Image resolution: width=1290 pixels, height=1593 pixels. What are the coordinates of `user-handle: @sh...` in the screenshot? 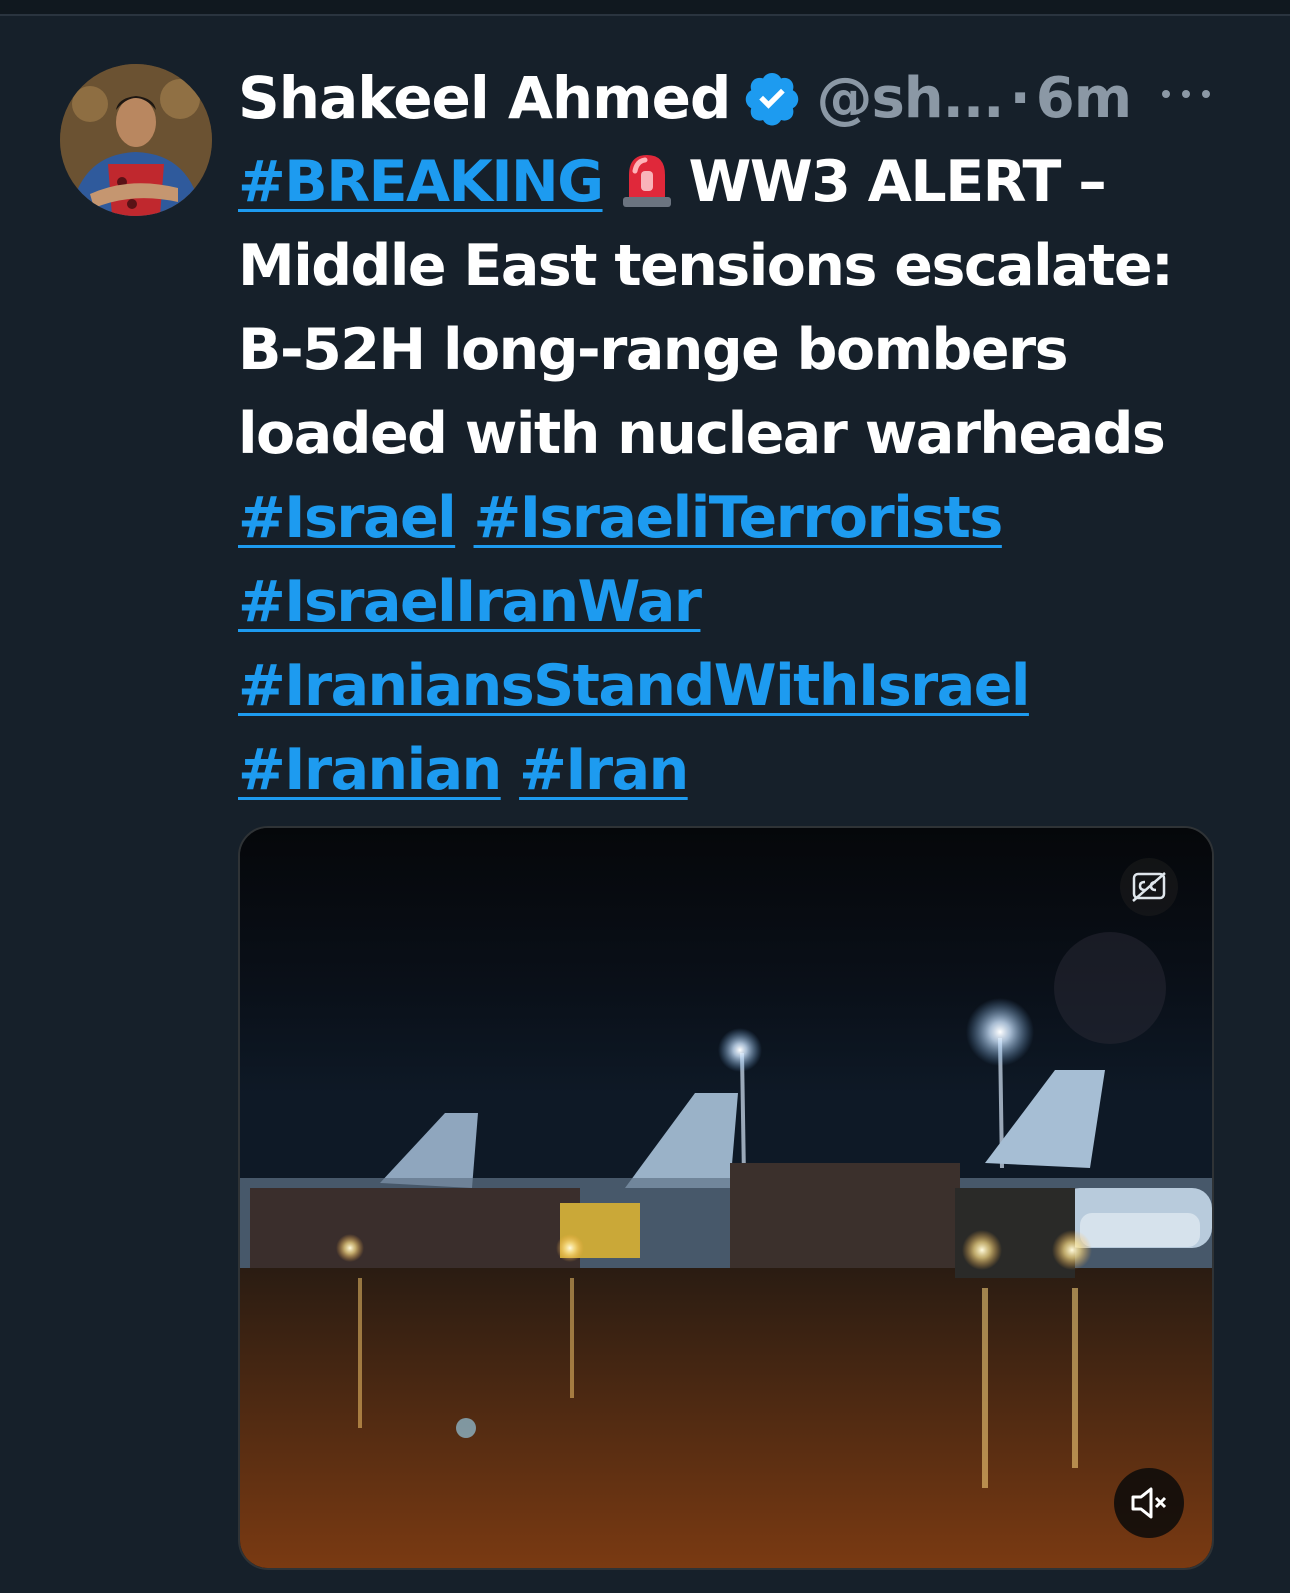 It's located at (910, 98).